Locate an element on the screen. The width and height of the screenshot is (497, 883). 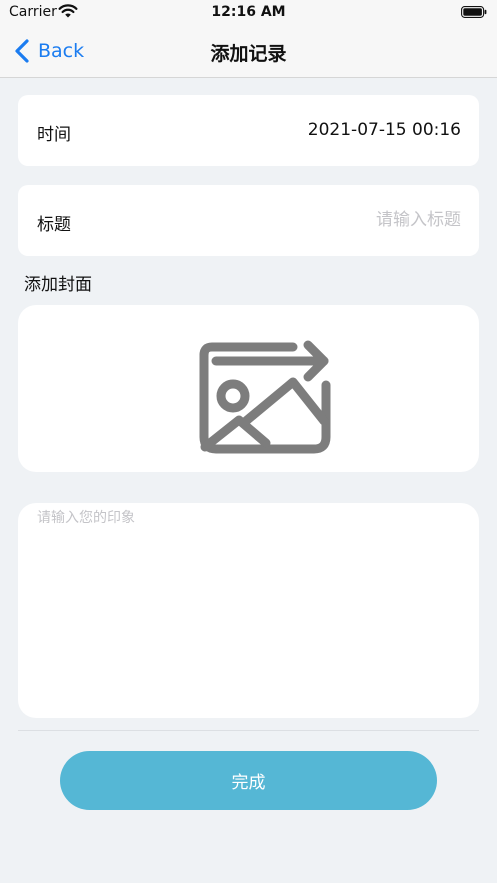
time-label: 时间 is located at coordinates (54, 135).